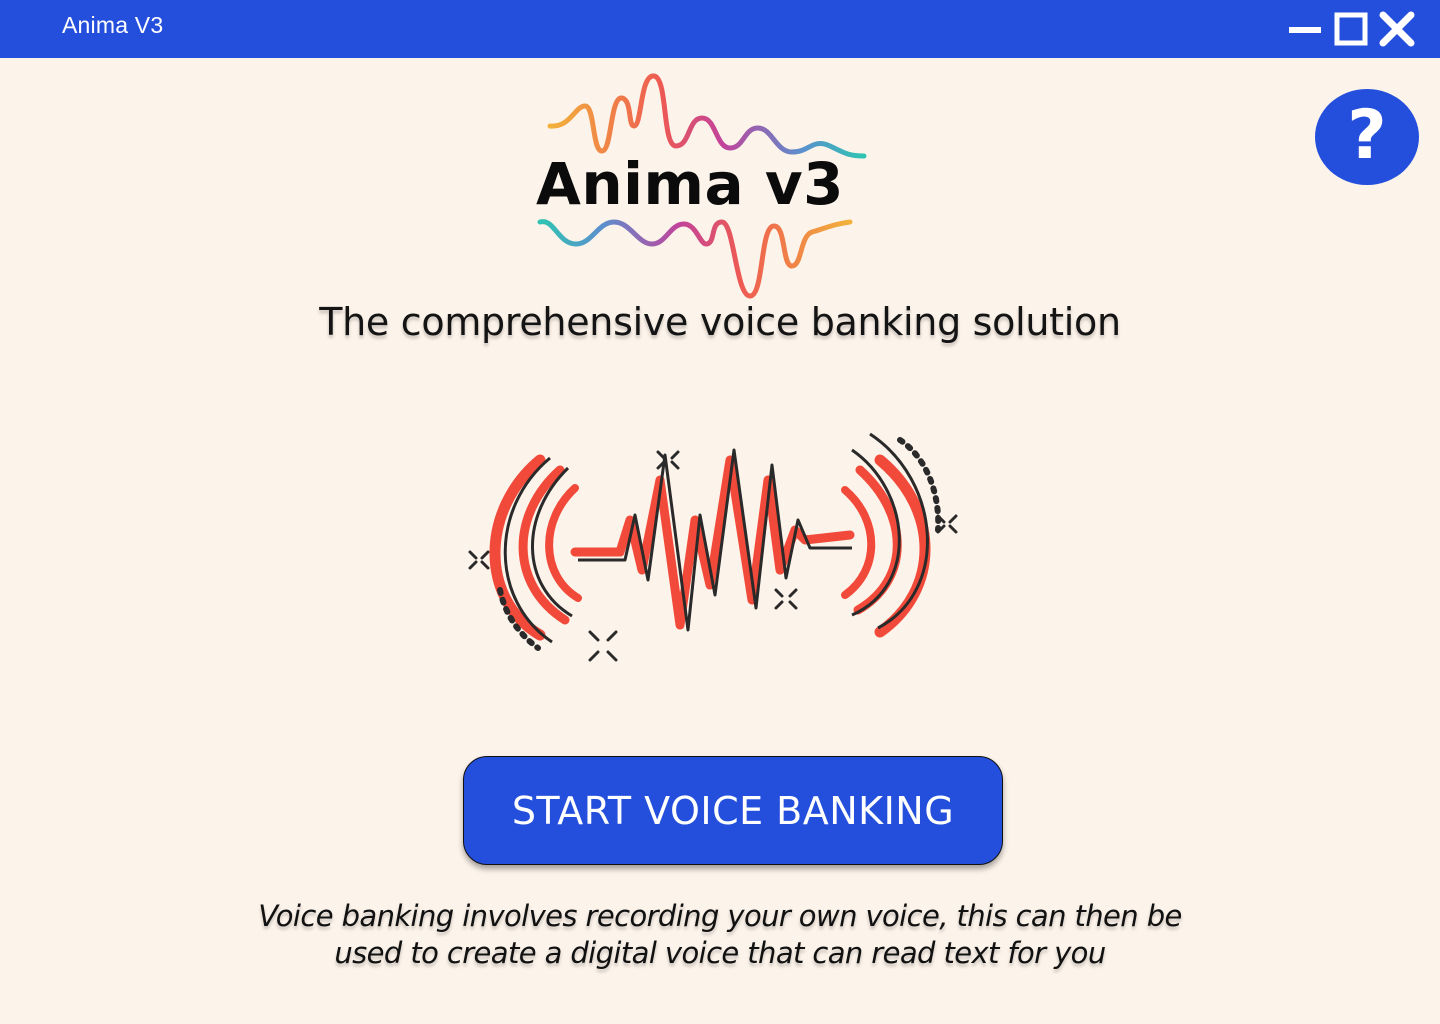 The height and width of the screenshot is (1024, 1440). I want to click on sound-wave-illustration, so click(713, 547).